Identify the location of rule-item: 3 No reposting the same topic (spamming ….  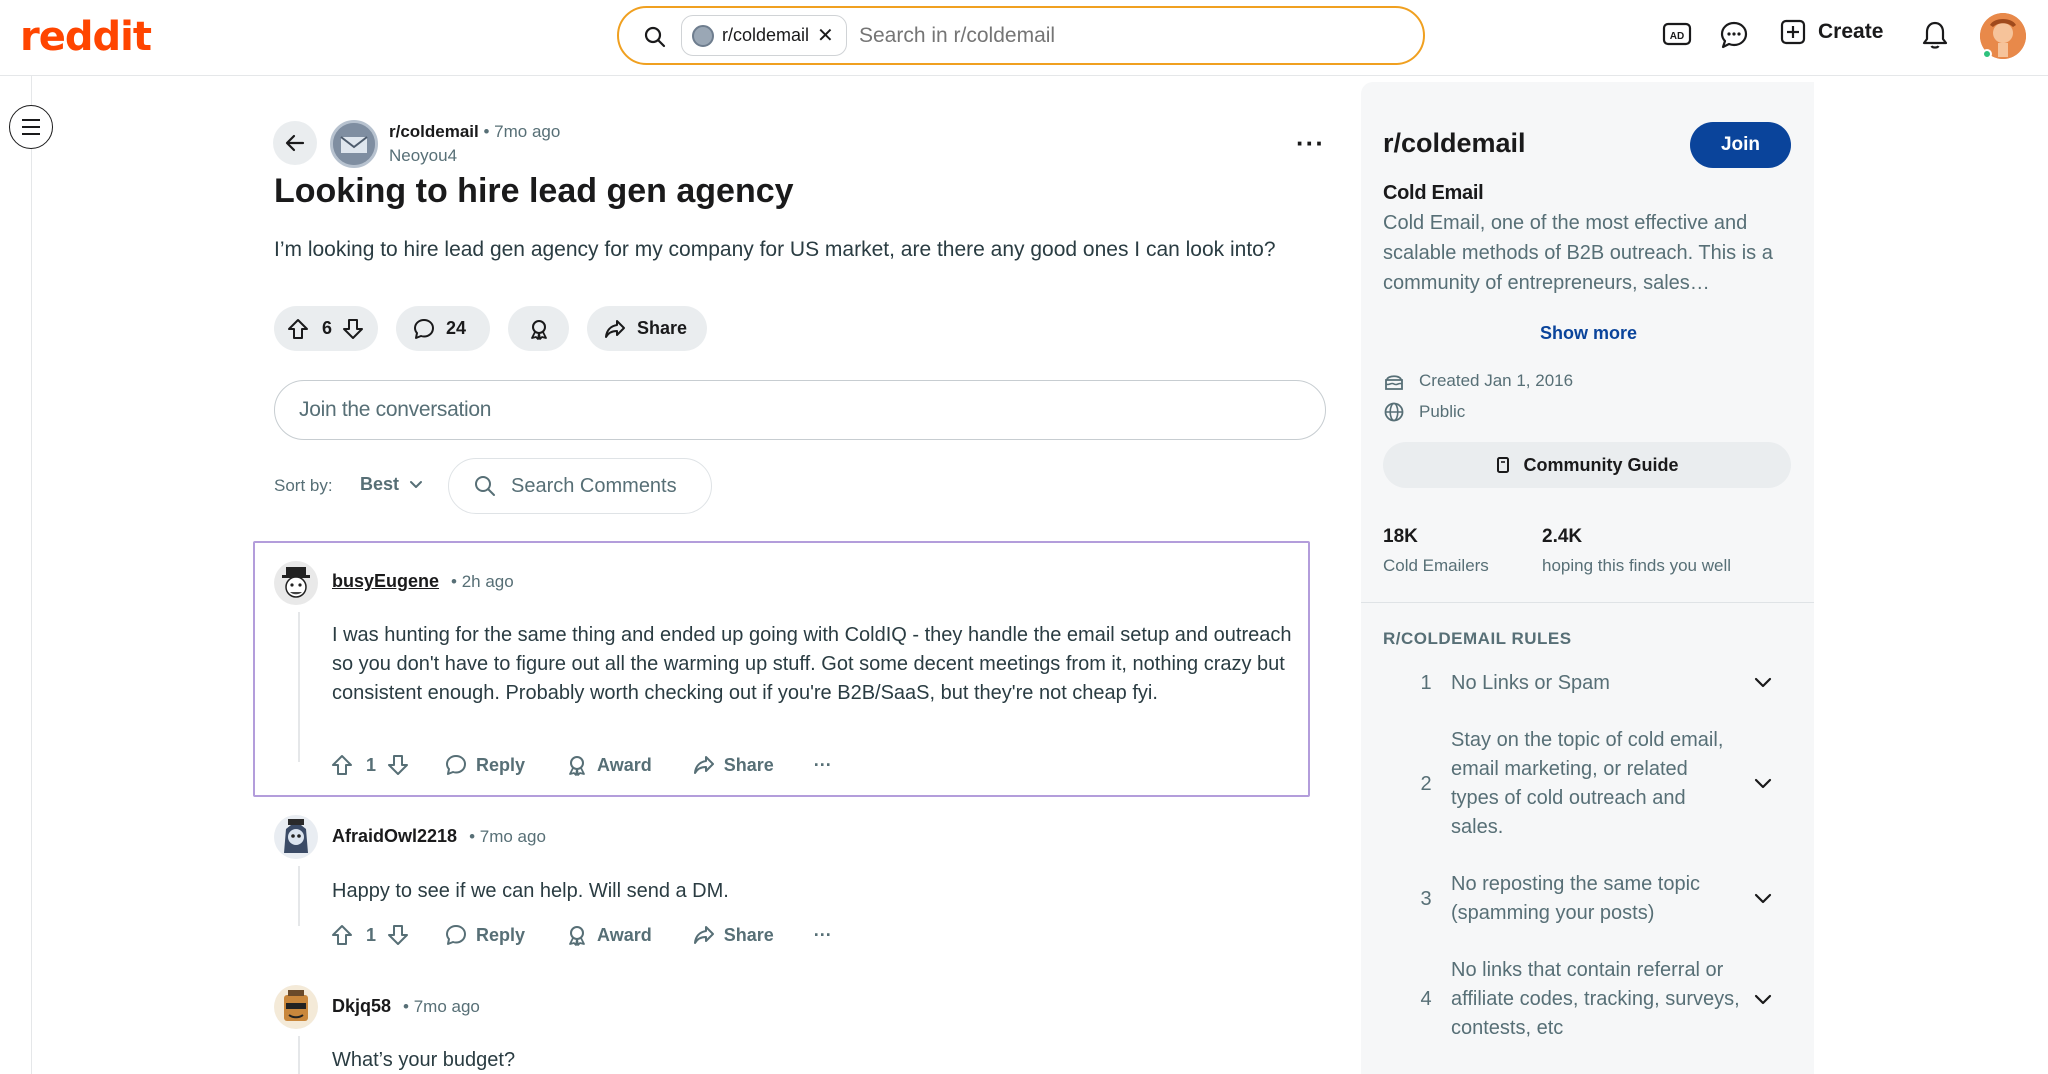
(1588, 899).